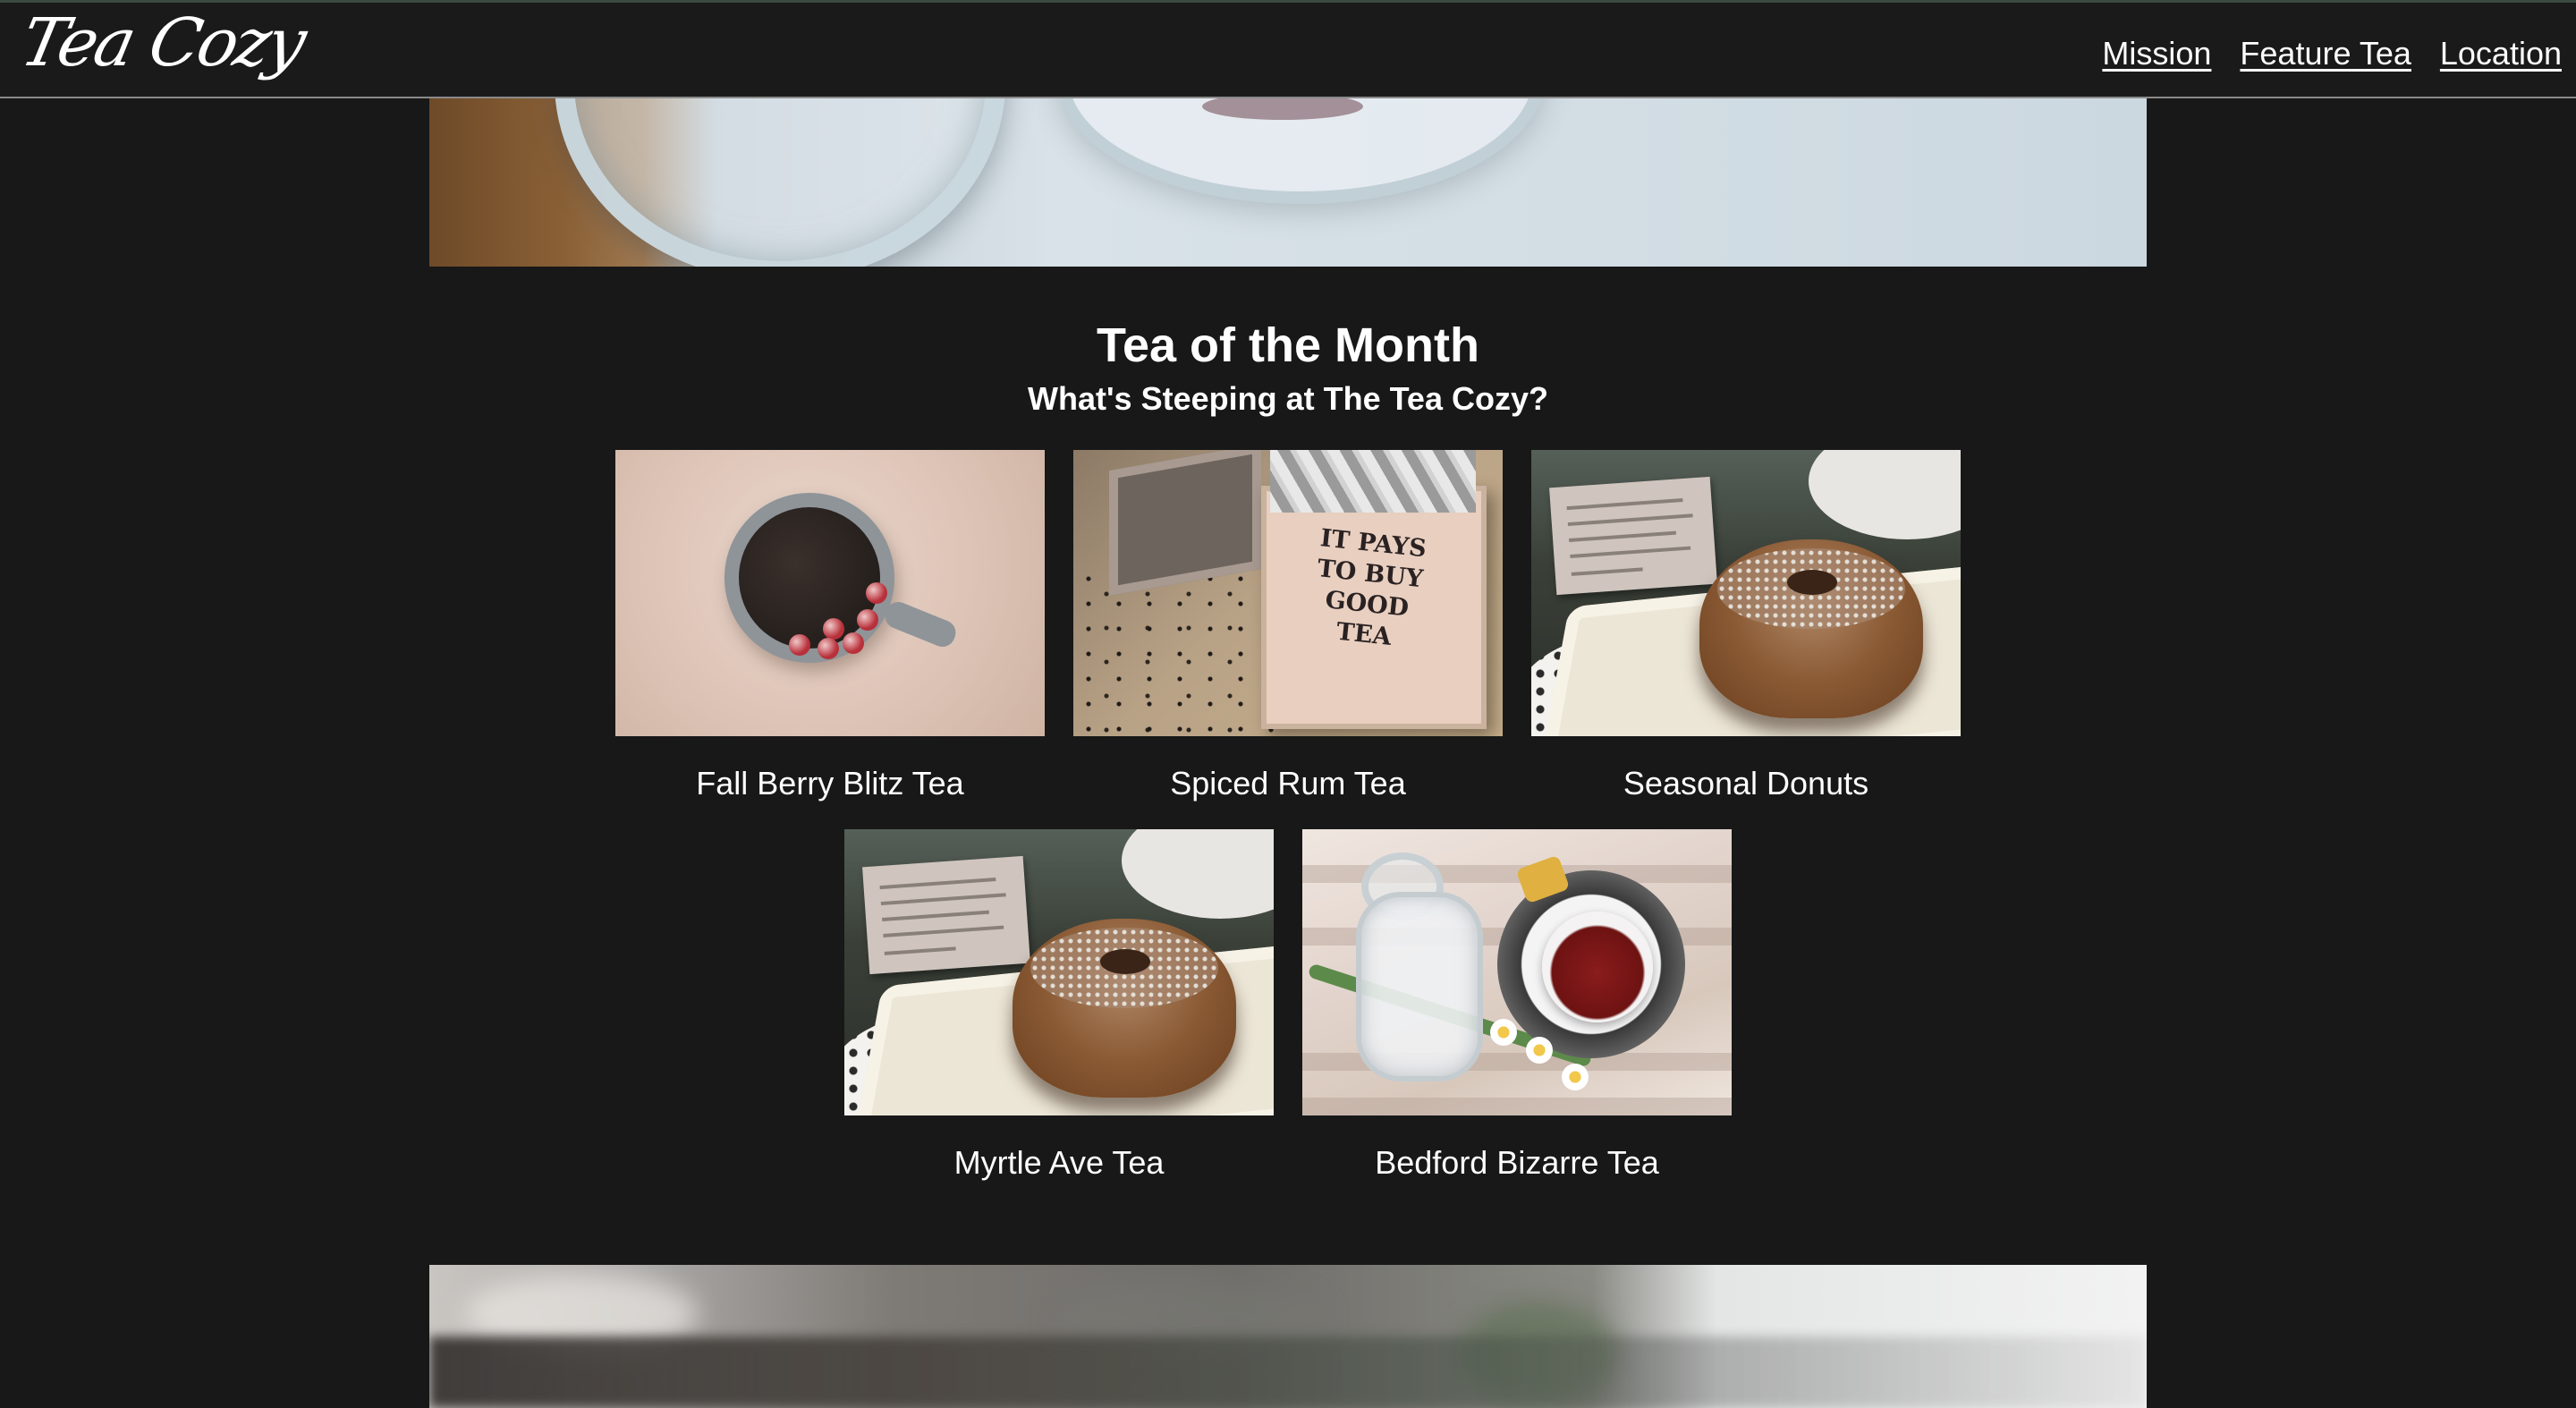 This screenshot has width=2576, height=1408. I want to click on main-nav: Mission Feature Tea Location, so click(2332, 54).